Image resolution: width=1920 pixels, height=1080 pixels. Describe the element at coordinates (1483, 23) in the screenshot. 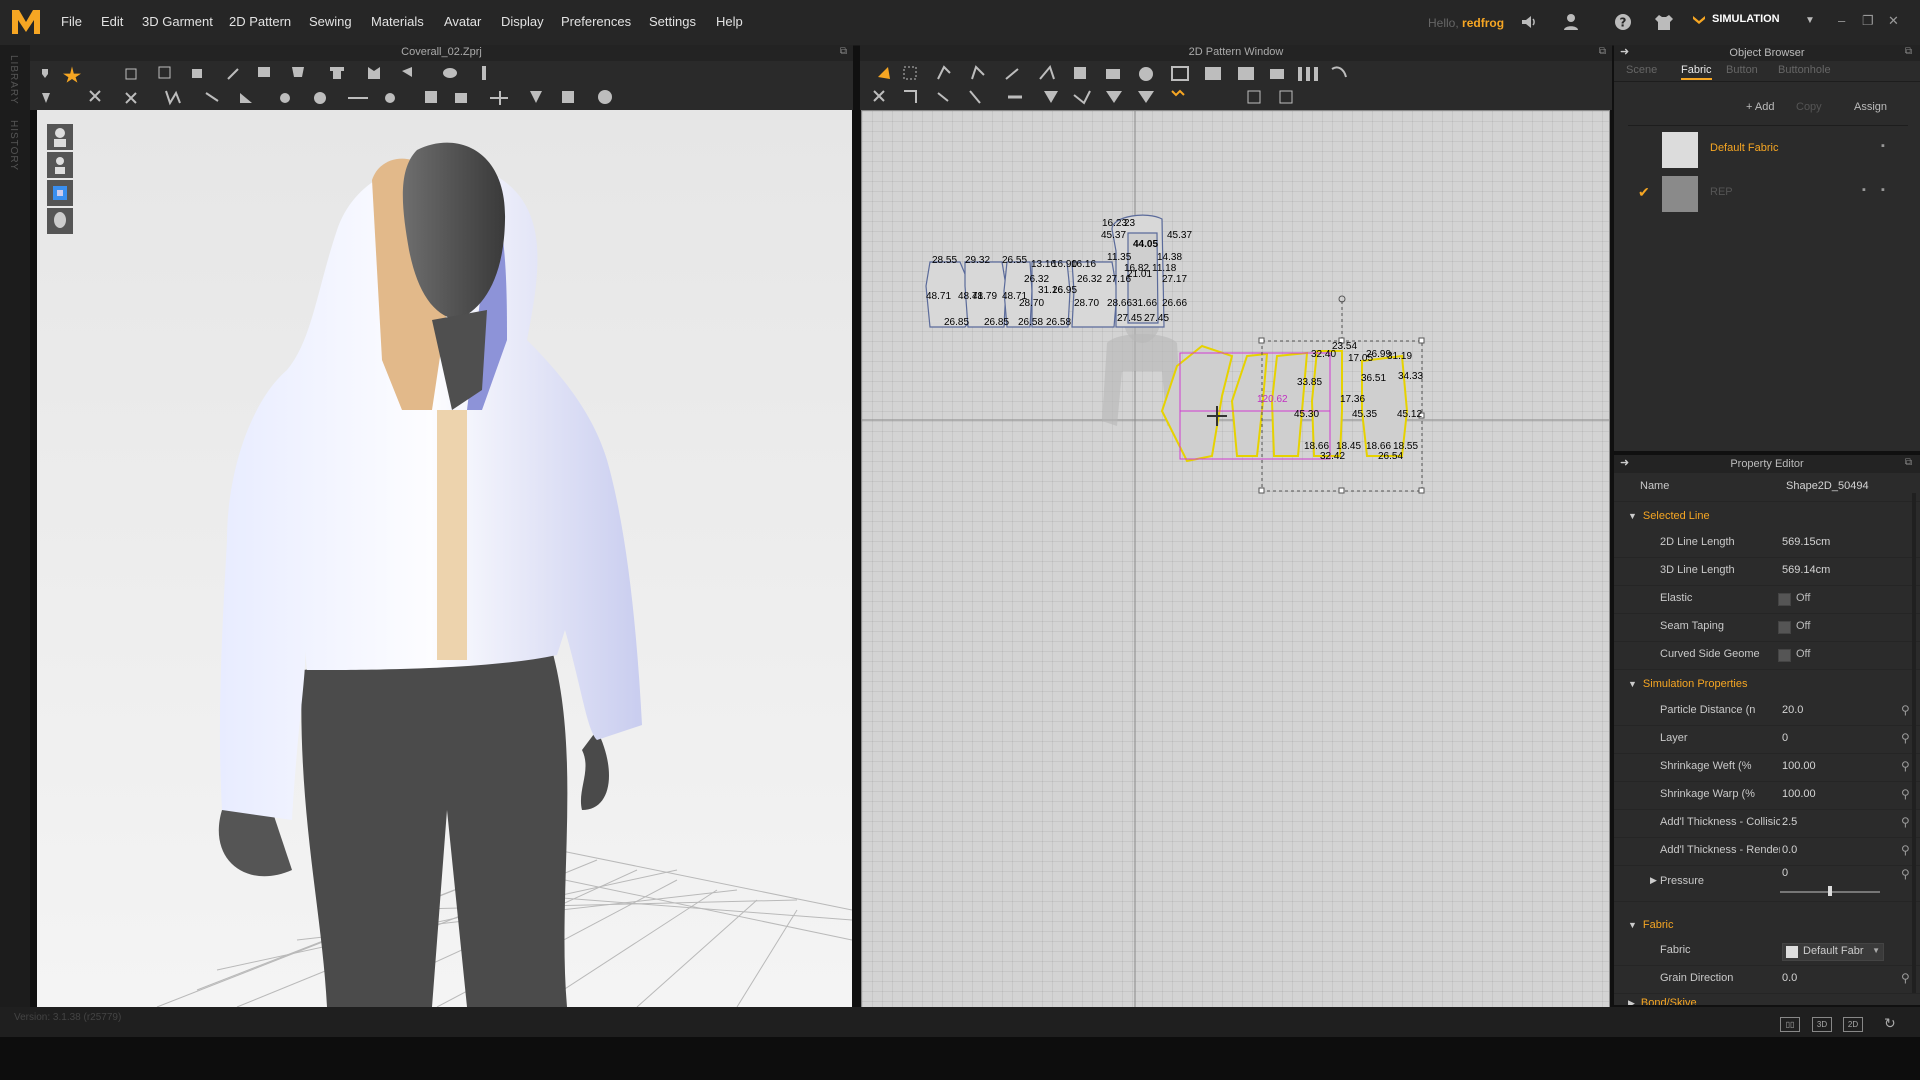

I see `username: redfrog` at that location.